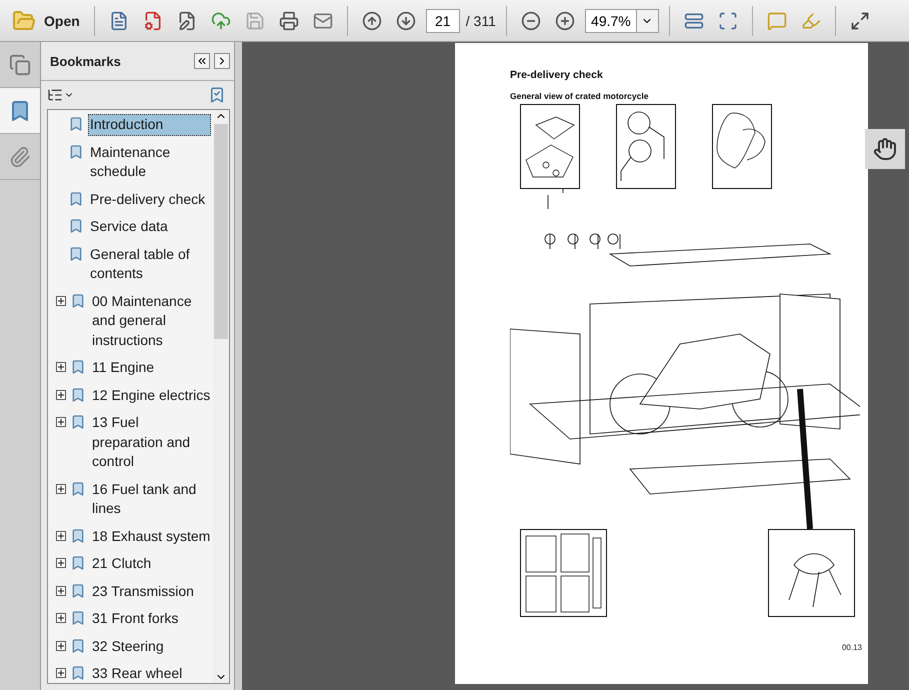 This screenshot has width=909, height=690. What do you see at coordinates (694, 20) in the screenshot?
I see `fit-width-icon` at bounding box center [694, 20].